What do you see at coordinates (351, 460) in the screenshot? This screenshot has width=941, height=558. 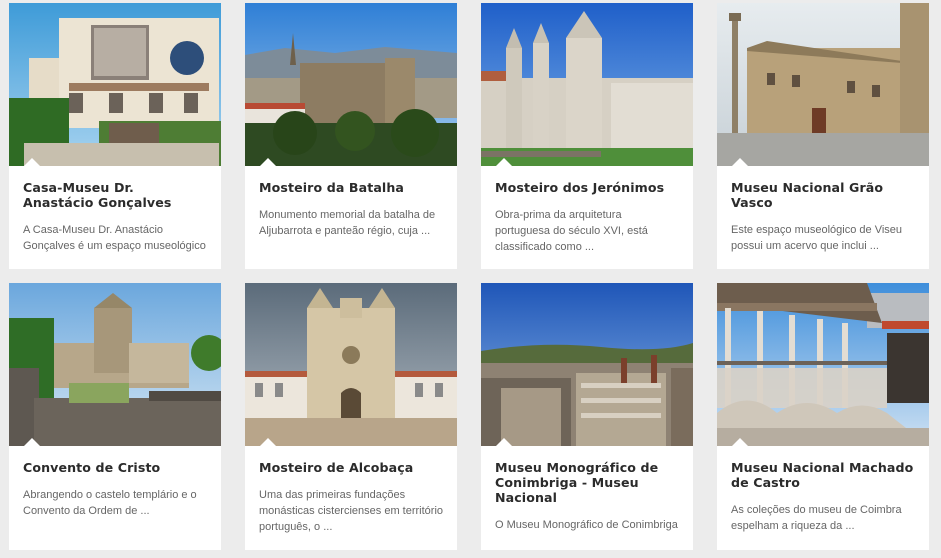 I see `card-title: Mosteiro de Alcobaça` at bounding box center [351, 460].